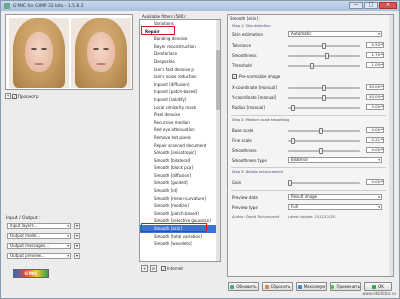 This screenshot has width=400, height=299. What do you see at coordinates (180, 77) in the screenshot?
I see `filter-item: Iain's noise reduction` at bounding box center [180, 77].